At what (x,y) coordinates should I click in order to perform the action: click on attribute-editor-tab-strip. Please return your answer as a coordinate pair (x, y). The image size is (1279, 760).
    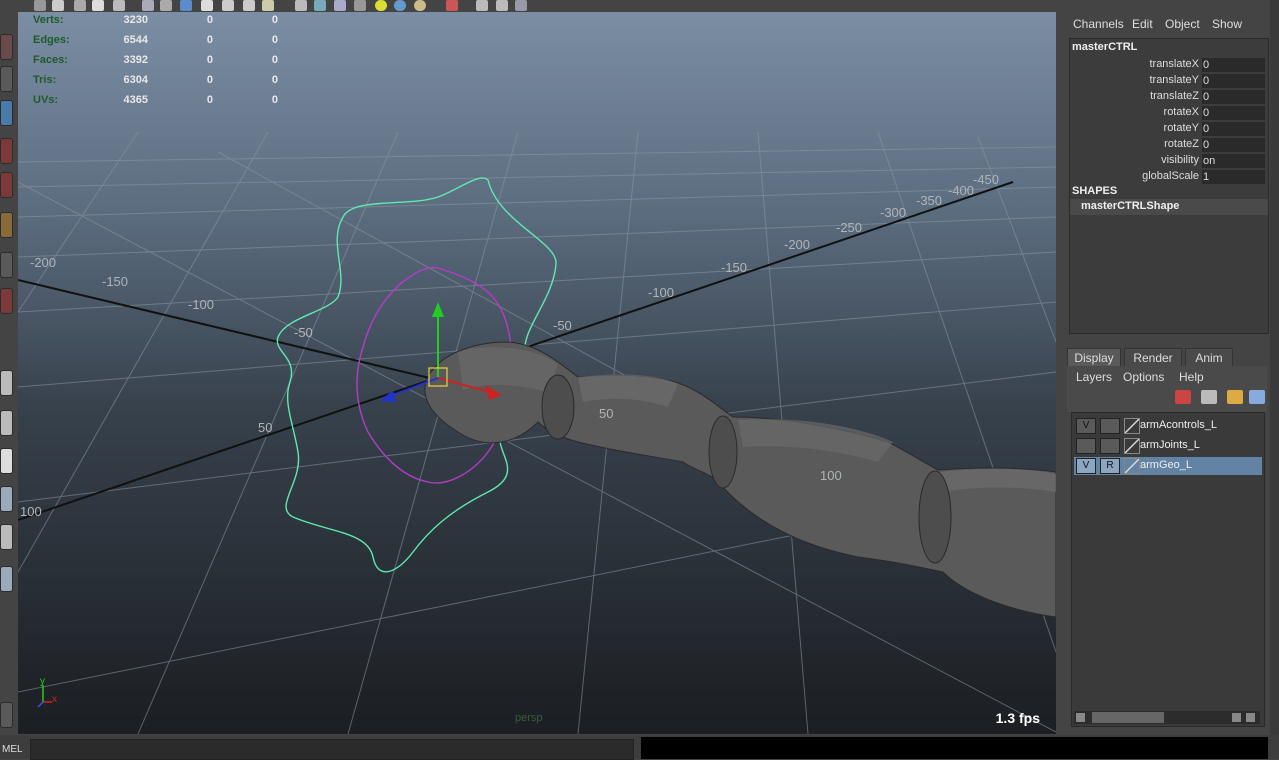
    Looking at the image, I should click on (1274, 367).